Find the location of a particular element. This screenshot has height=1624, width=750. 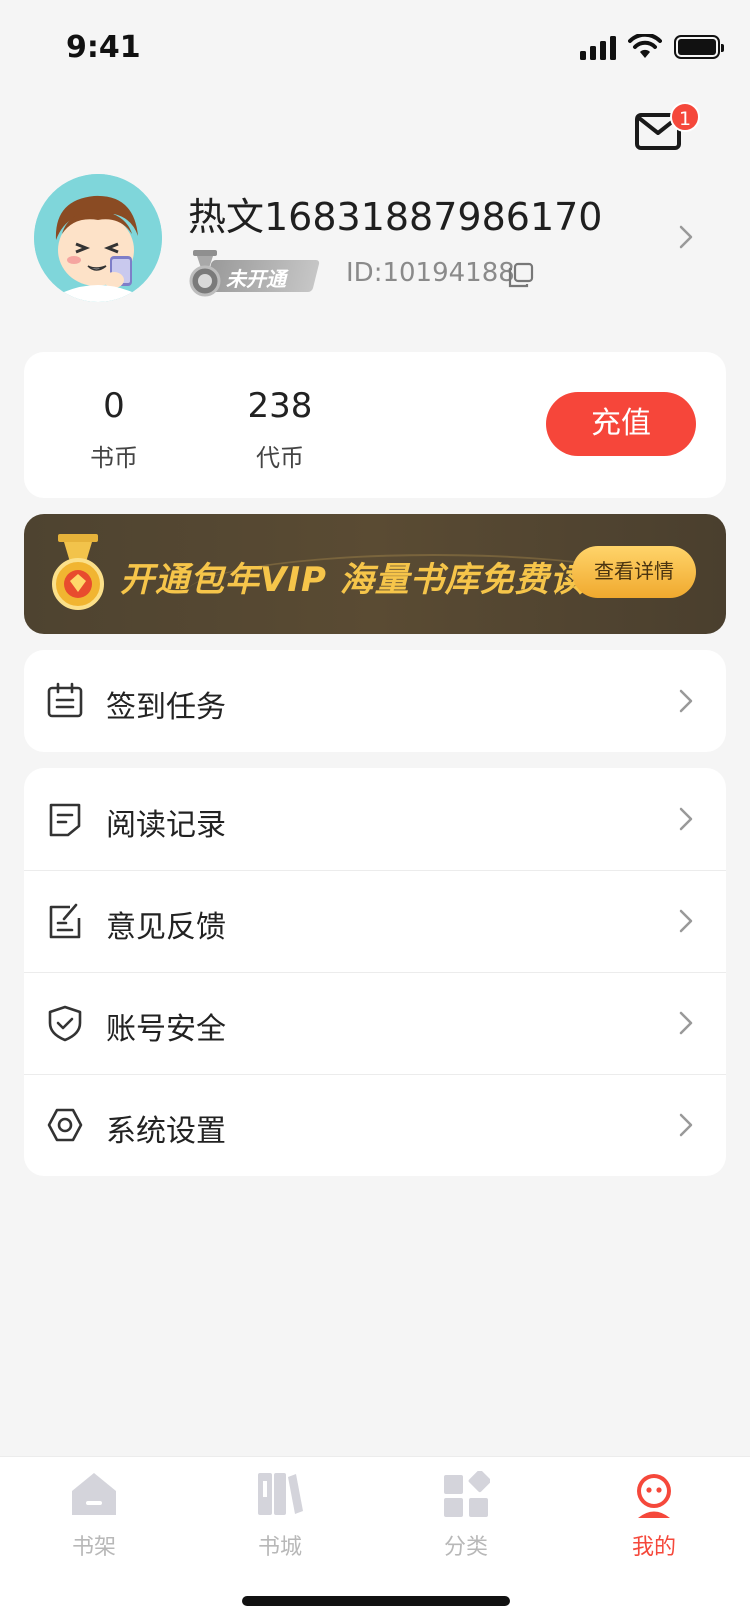

view-details-button: 查看详情 is located at coordinates (634, 572).